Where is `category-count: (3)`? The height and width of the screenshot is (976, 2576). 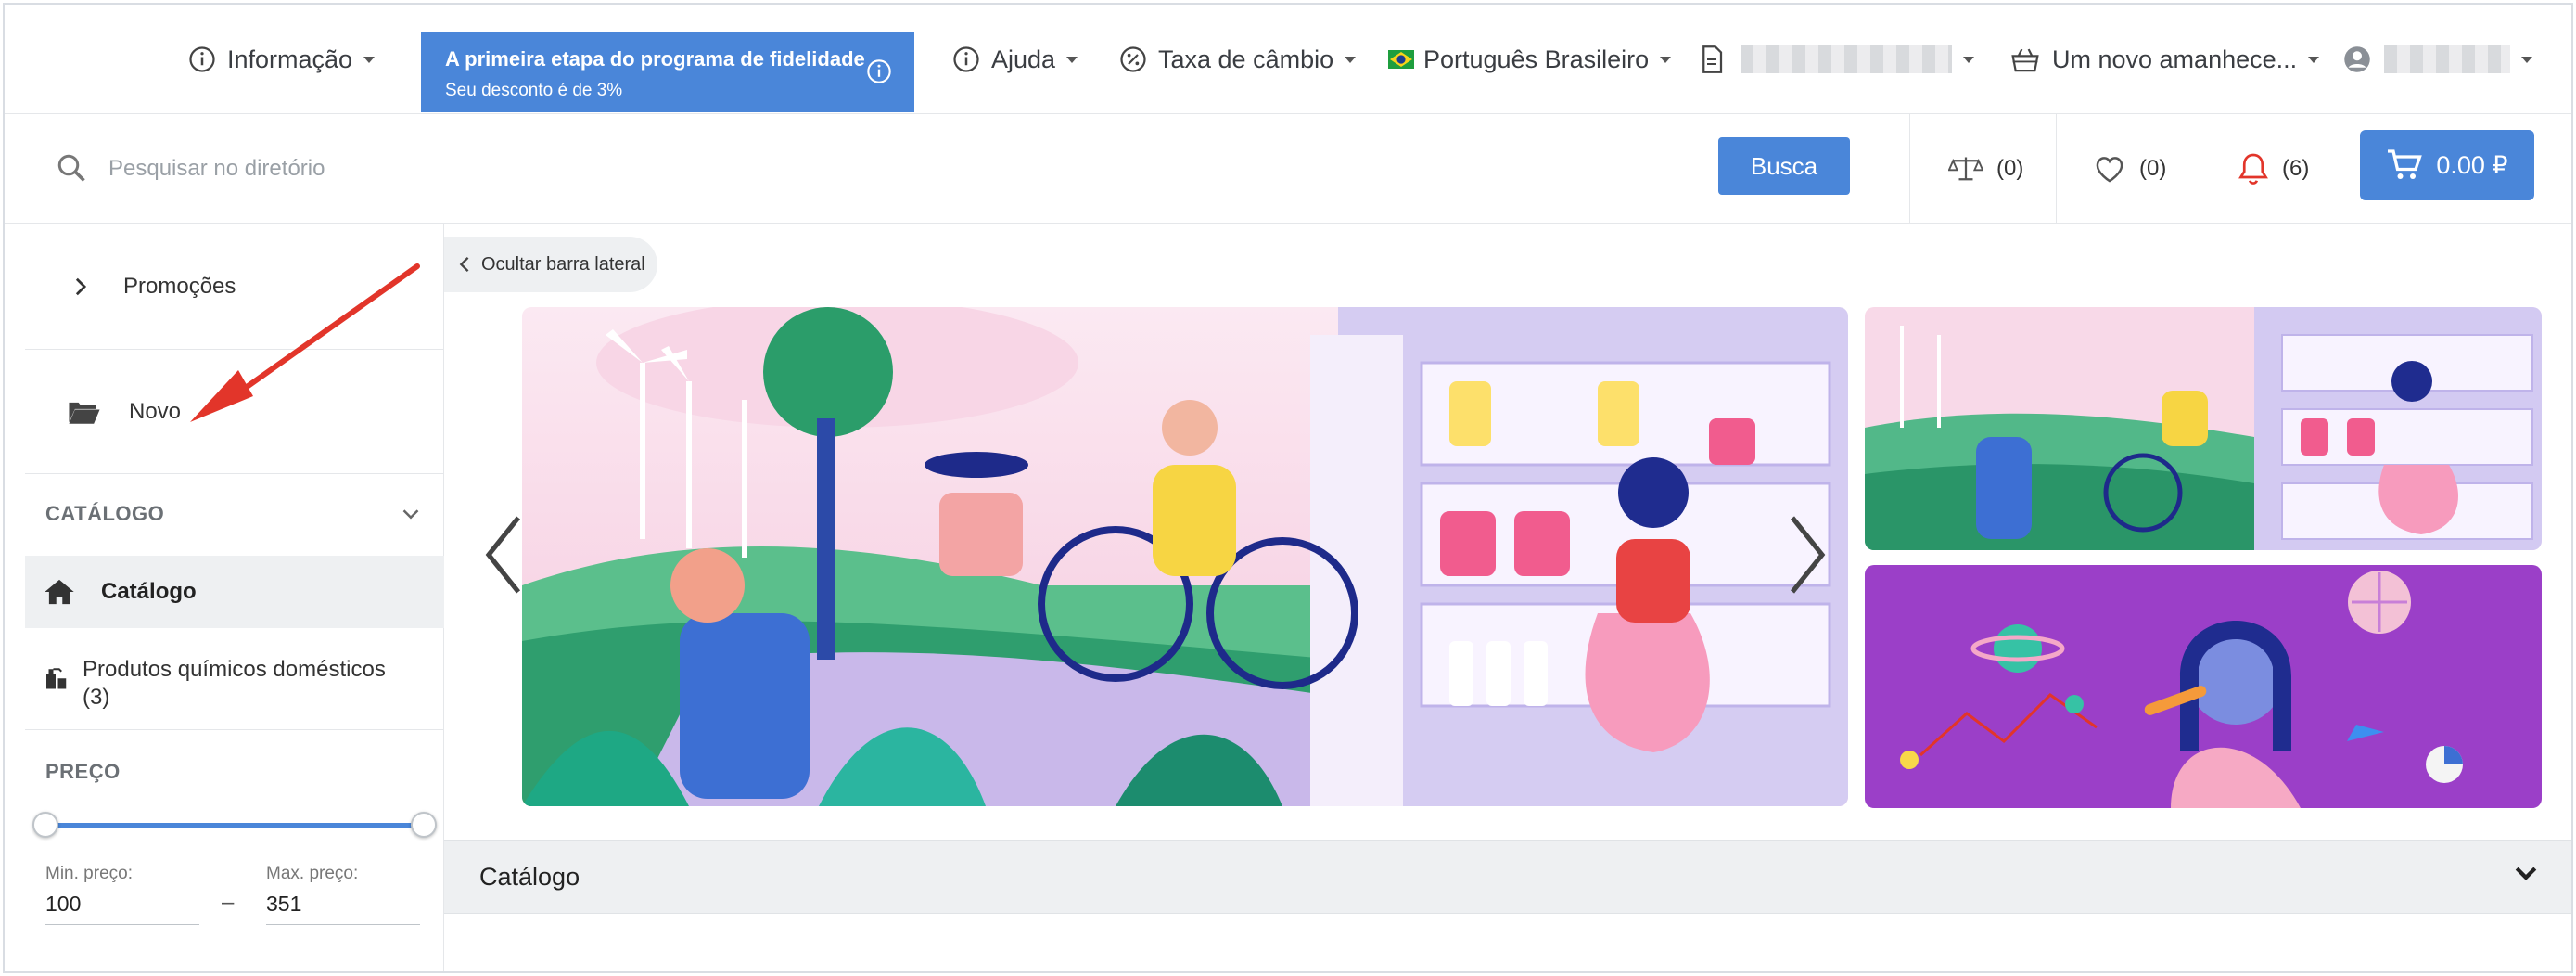 category-count: (3) is located at coordinates (97, 697).